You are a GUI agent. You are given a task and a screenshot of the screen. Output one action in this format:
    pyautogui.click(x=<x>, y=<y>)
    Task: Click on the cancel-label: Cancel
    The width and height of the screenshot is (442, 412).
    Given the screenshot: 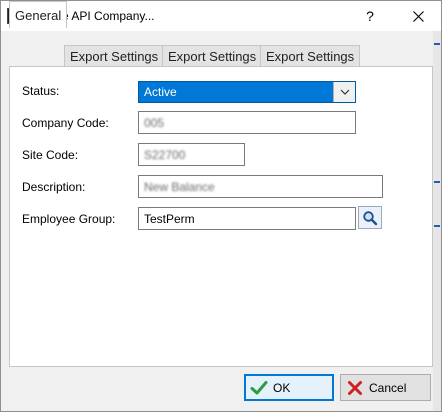 What is the action you would take?
    pyautogui.click(x=388, y=387)
    